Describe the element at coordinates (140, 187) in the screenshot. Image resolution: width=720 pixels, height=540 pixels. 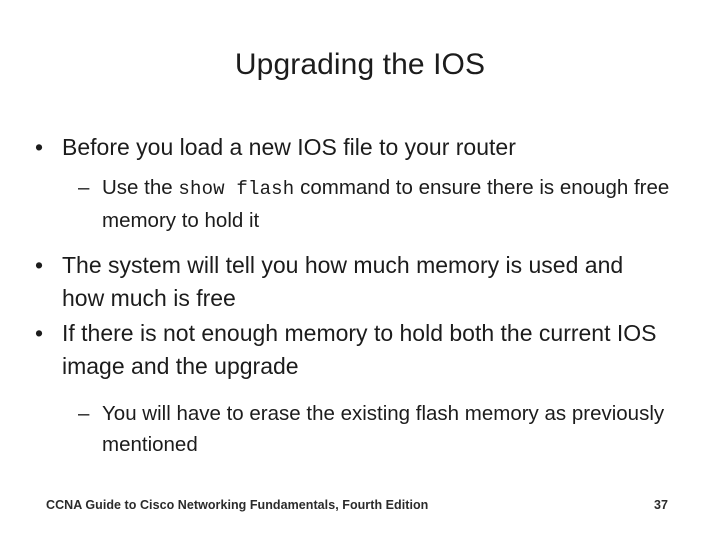
I see `list-item-text-before-code: Use the` at that location.